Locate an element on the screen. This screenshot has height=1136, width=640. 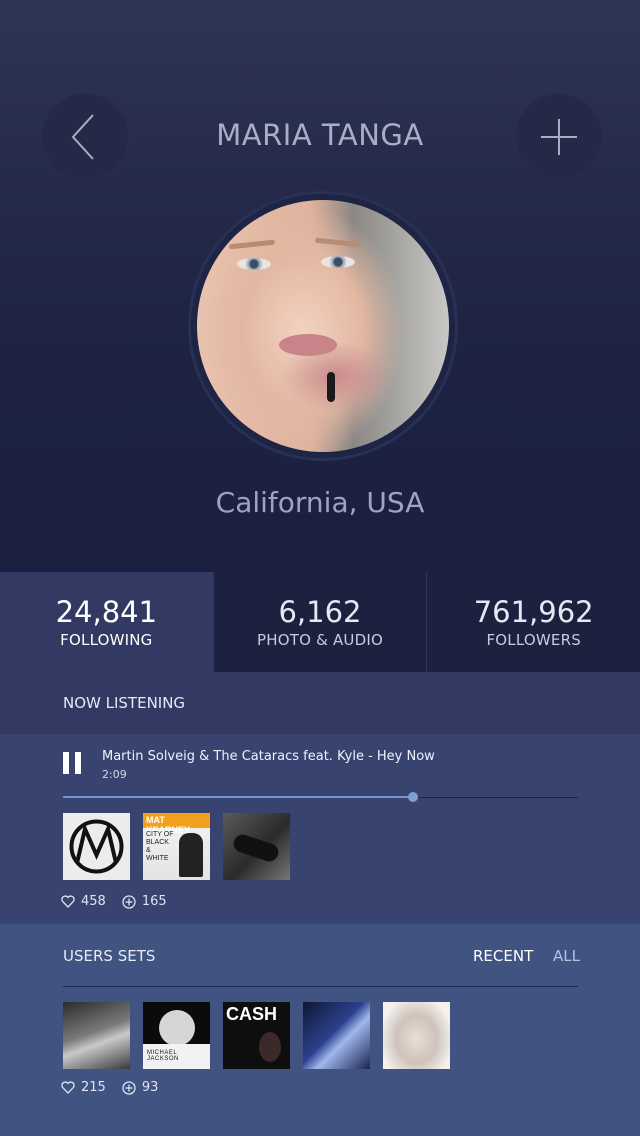
stat-label: FOLLOWERS is located at coordinates (533, 640).